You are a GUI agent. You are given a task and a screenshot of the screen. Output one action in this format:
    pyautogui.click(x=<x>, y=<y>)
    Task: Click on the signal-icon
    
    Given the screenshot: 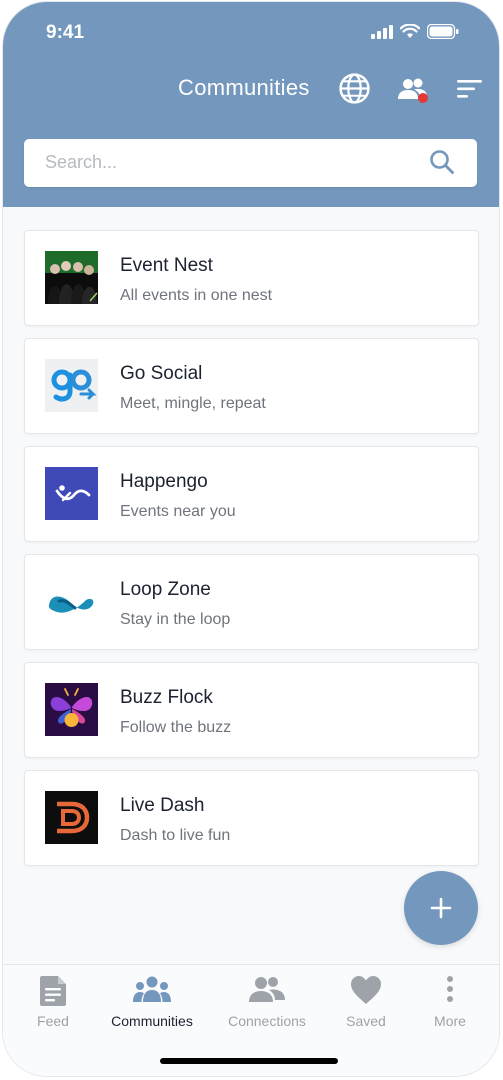 What is the action you would take?
    pyautogui.click(x=382, y=31)
    